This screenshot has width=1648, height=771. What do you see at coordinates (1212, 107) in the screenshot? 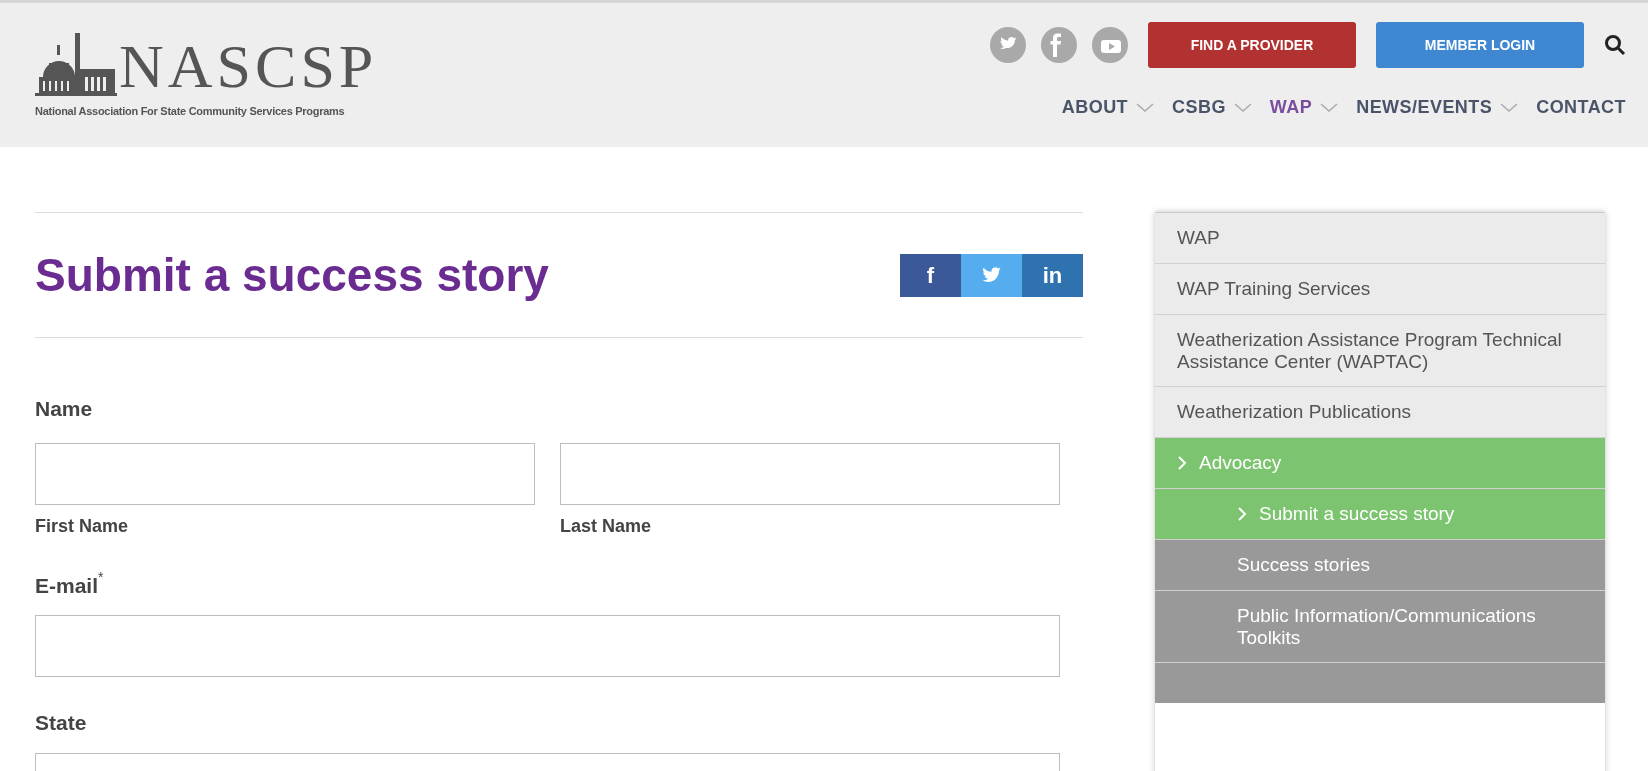
I see `nav-link: CSBG` at bounding box center [1212, 107].